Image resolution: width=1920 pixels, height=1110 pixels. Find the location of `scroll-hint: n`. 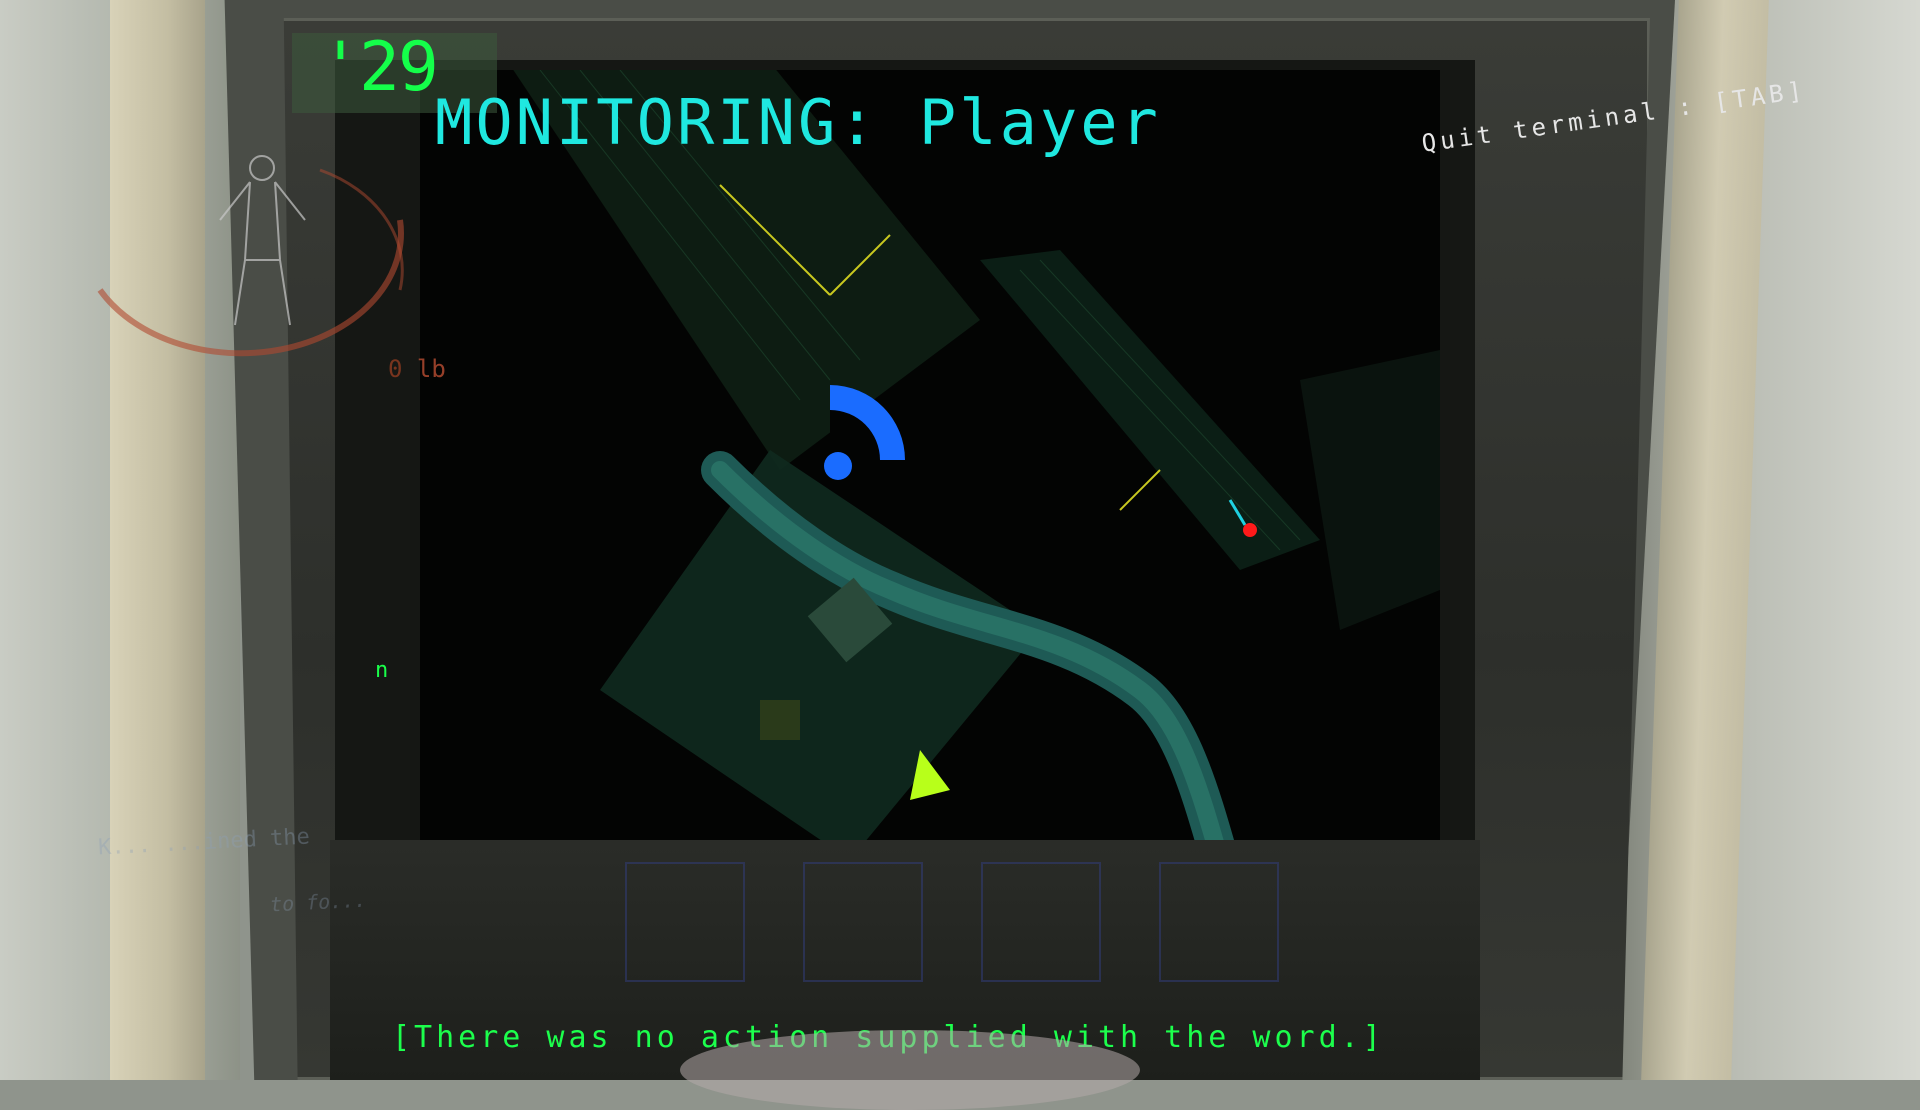

scroll-hint: n is located at coordinates (382, 670).